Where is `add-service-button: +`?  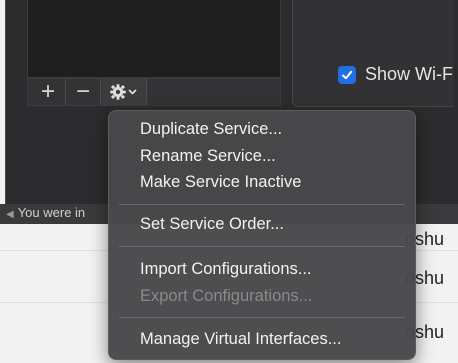 add-service-button: + is located at coordinates (48, 92).